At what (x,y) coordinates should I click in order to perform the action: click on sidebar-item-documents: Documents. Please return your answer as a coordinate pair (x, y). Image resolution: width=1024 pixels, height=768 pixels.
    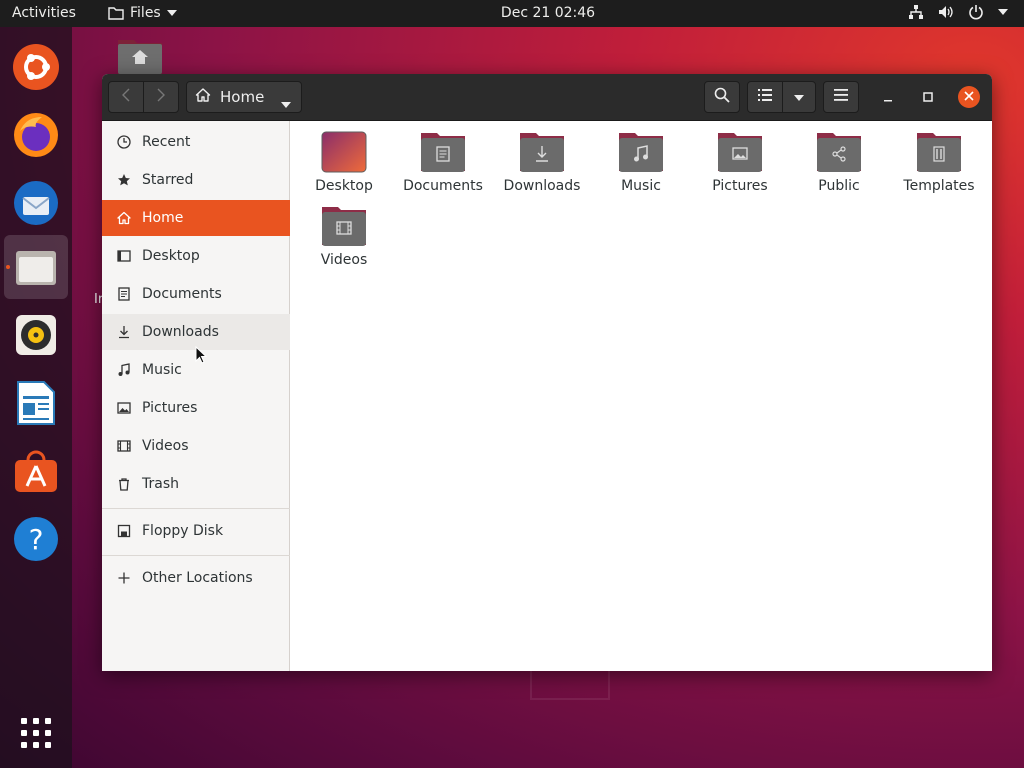
    Looking at the image, I should click on (196, 294).